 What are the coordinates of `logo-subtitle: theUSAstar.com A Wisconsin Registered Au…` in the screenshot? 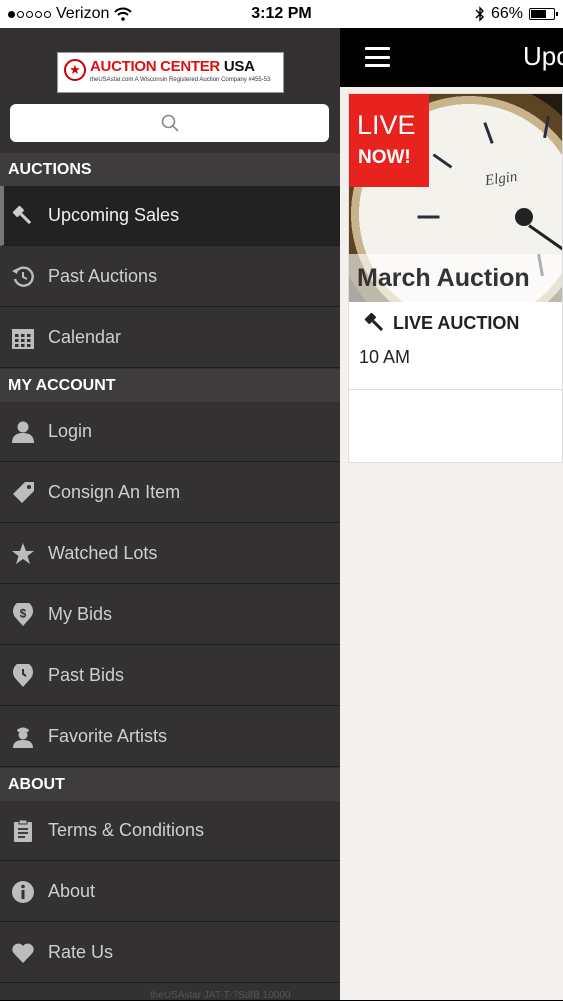 It's located at (180, 80).